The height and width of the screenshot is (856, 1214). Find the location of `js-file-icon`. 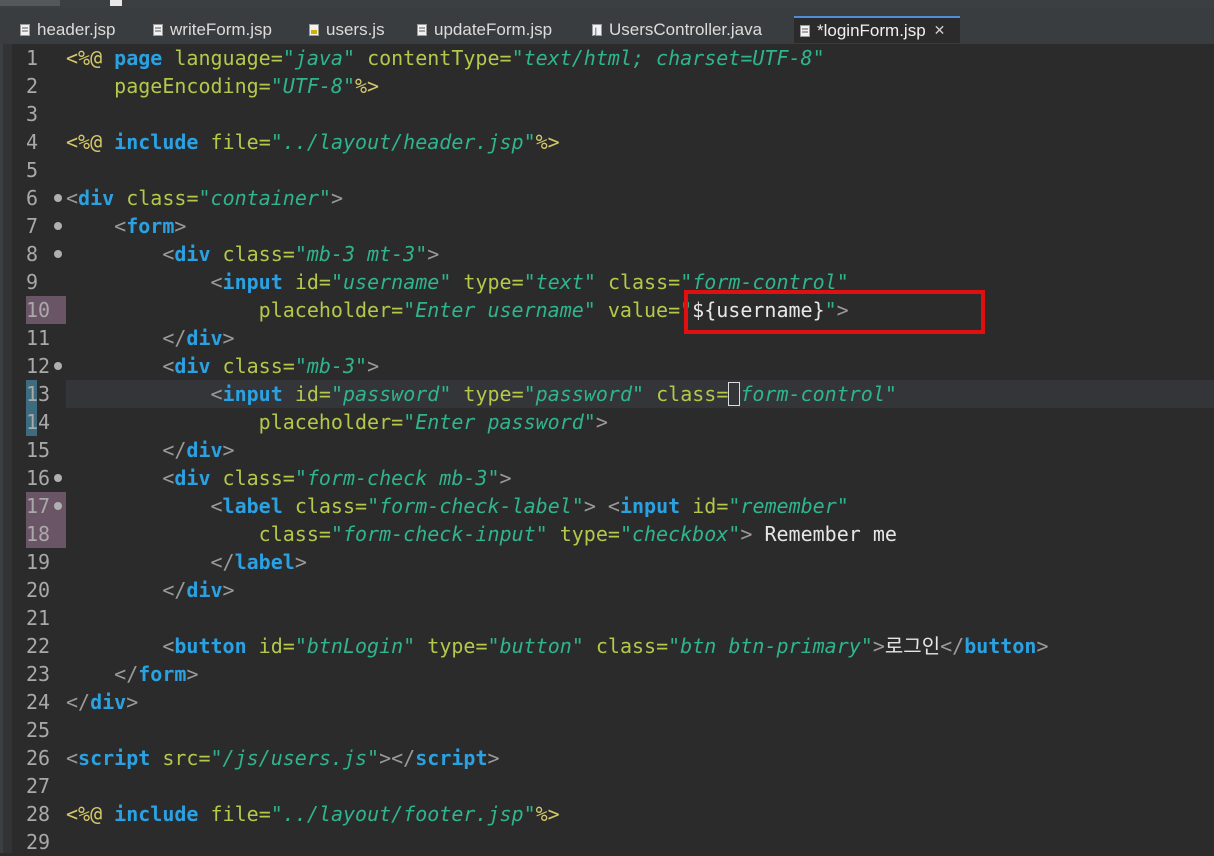

js-file-icon is located at coordinates (314, 30).